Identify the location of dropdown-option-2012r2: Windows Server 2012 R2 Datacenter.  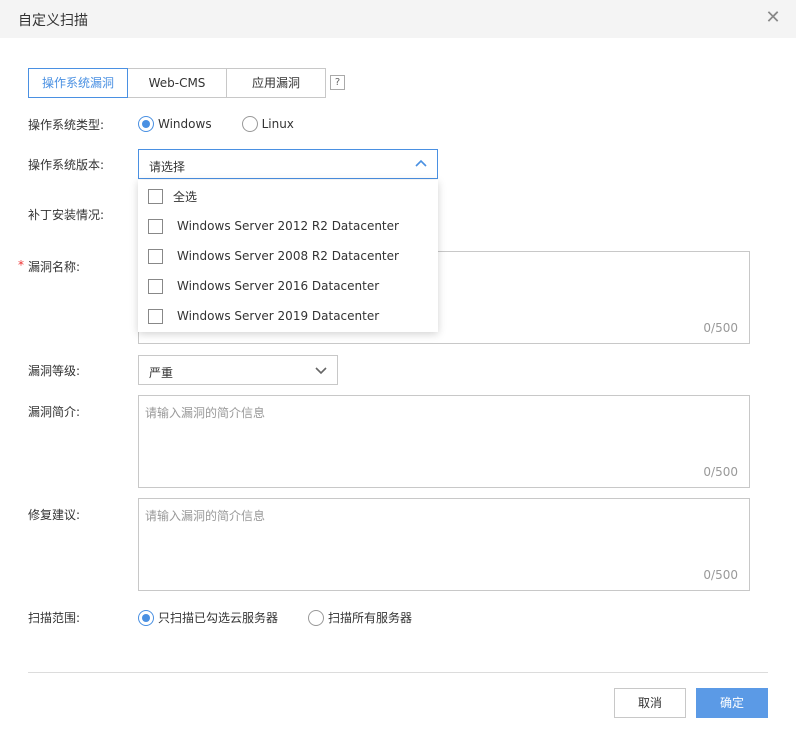
(288, 226).